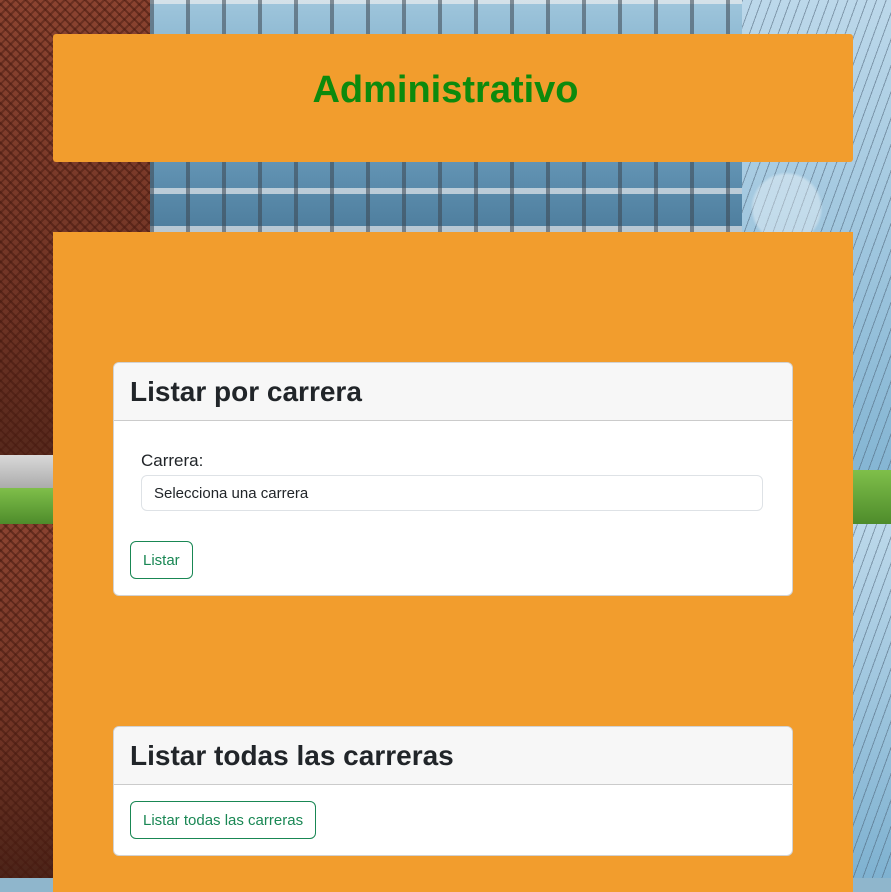 The image size is (891, 892). What do you see at coordinates (452, 493) in the screenshot?
I see `carrera-select: Selecciona una carrera` at bounding box center [452, 493].